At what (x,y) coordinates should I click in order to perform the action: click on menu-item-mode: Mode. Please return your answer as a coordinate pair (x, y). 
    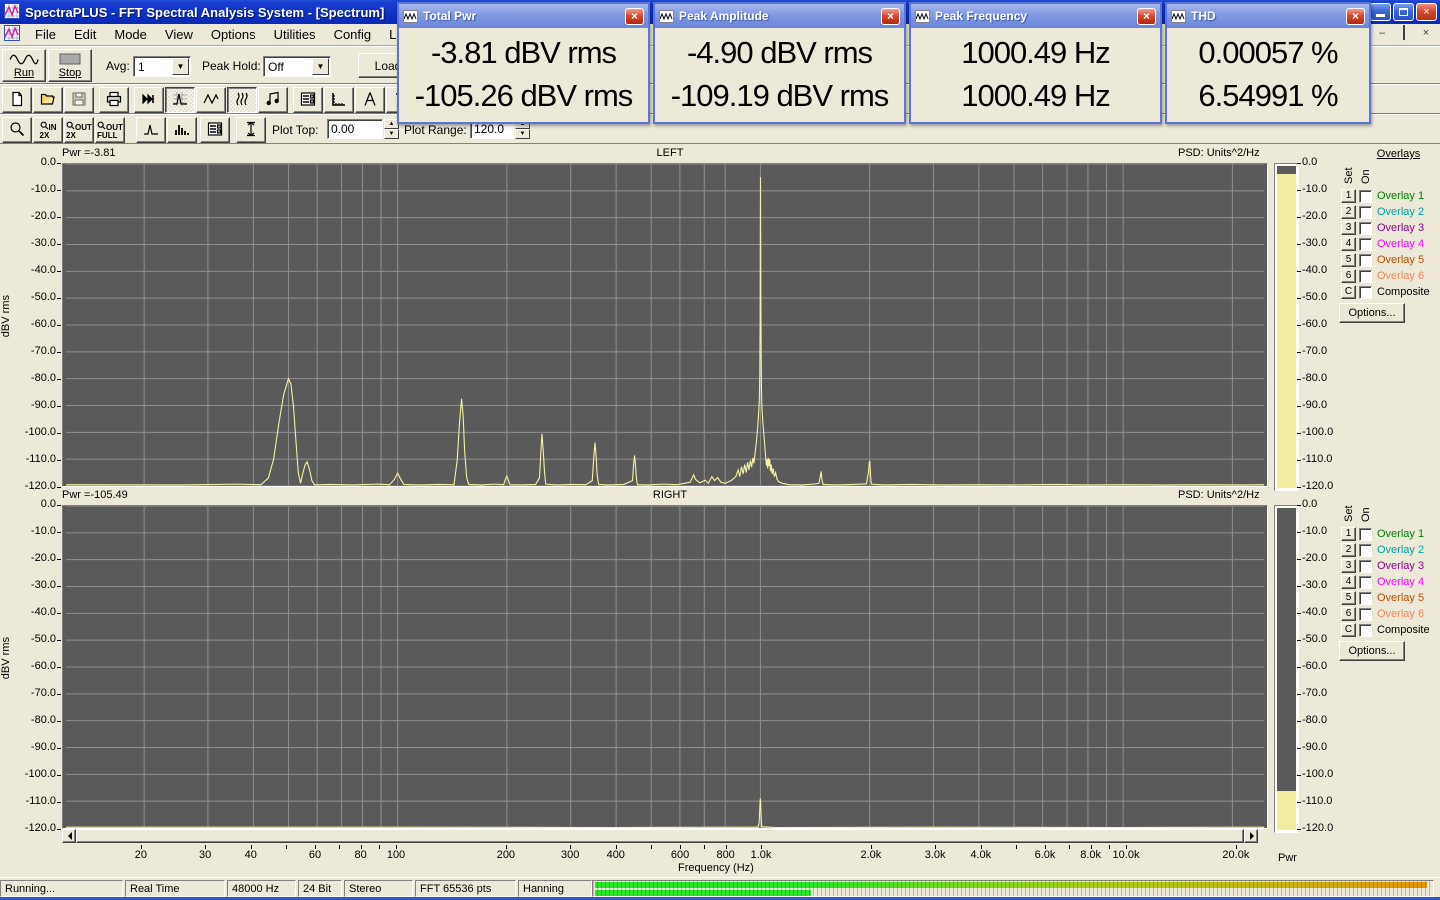
    Looking at the image, I should click on (130, 34).